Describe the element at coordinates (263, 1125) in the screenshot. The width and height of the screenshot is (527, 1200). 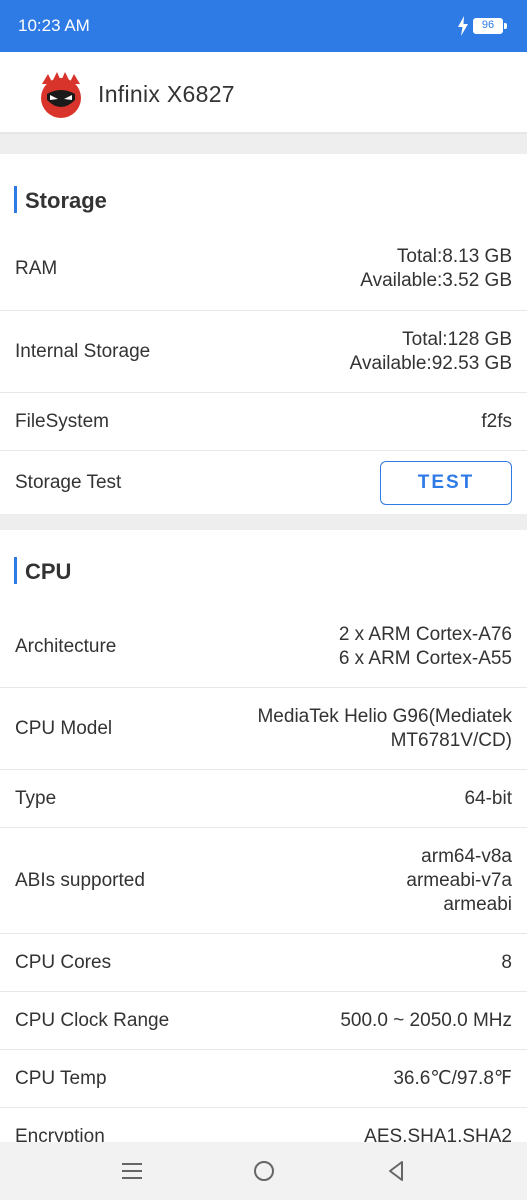
I see `encryption-row: Encryption AES,SHA1,SHA2` at that location.